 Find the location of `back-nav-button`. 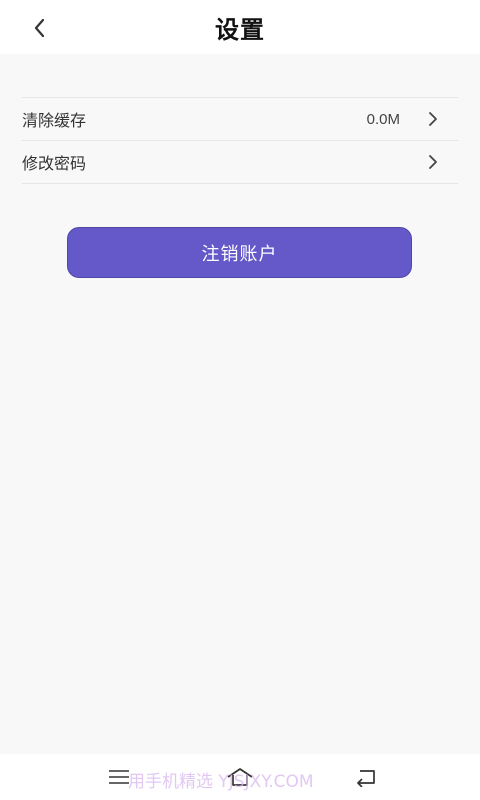

back-nav-button is located at coordinates (366, 777).